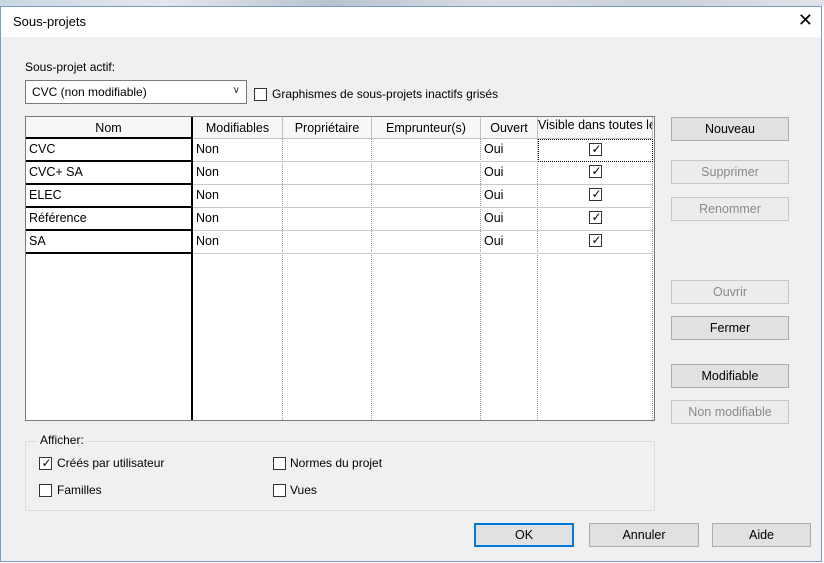  I want to click on active-subproject-select: CVC (non modifiable) ∨, so click(136, 92).